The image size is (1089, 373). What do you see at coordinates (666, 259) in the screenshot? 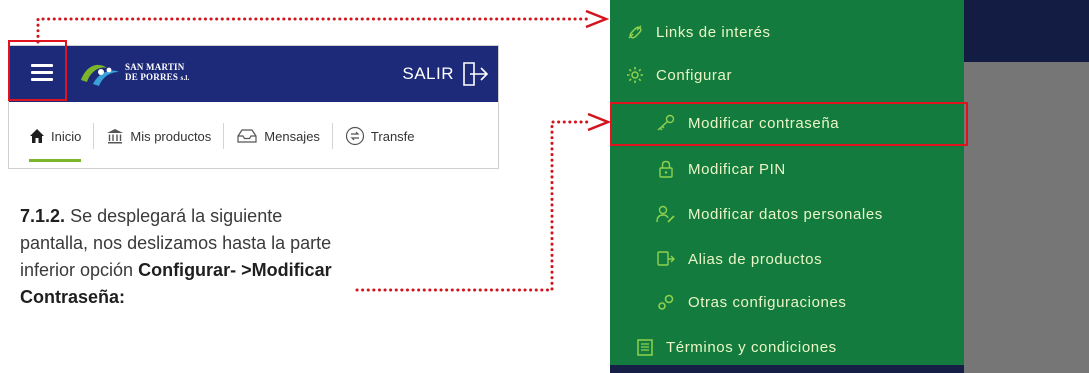
I see `tag-icon` at bounding box center [666, 259].